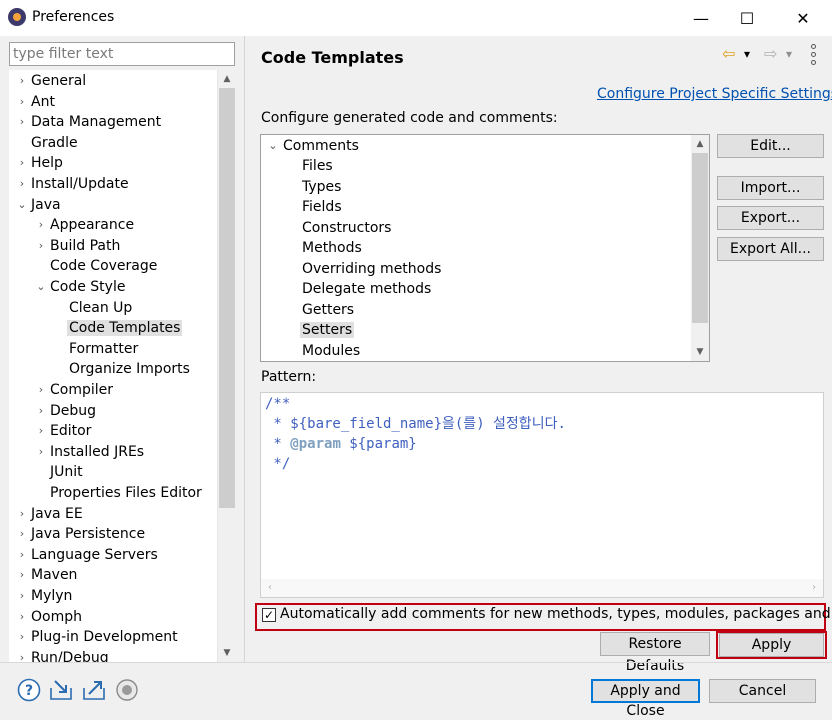 This screenshot has height=720, width=832. Describe the element at coordinates (74, 184) in the screenshot. I see `tree-item: › Install/Update` at that location.